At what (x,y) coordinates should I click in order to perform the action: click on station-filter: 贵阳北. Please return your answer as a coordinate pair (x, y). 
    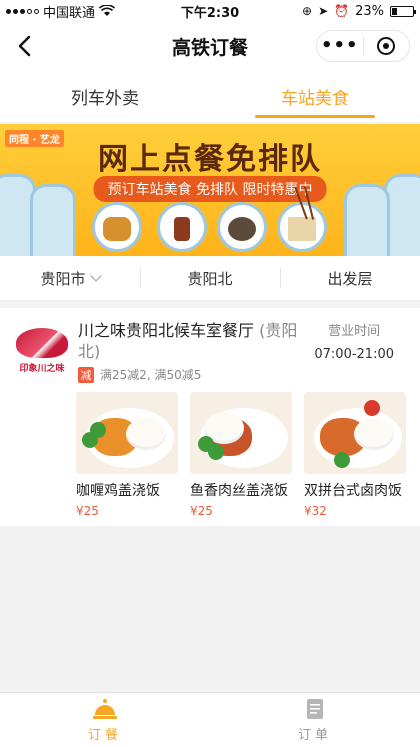
    Looking at the image, I should click on (210, 278).